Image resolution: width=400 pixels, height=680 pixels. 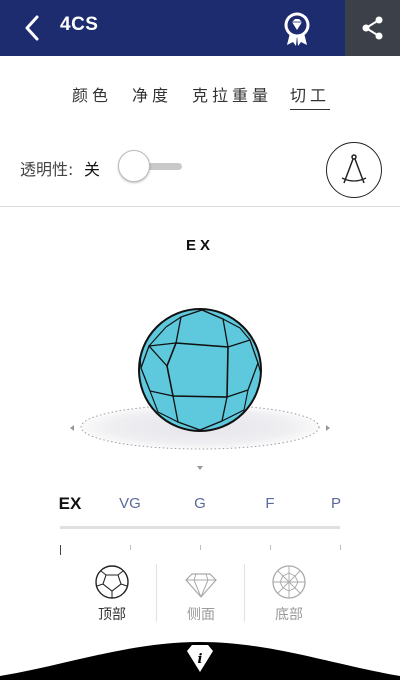 I want to click on scale-tick-vg, so click(x=130, y=547).